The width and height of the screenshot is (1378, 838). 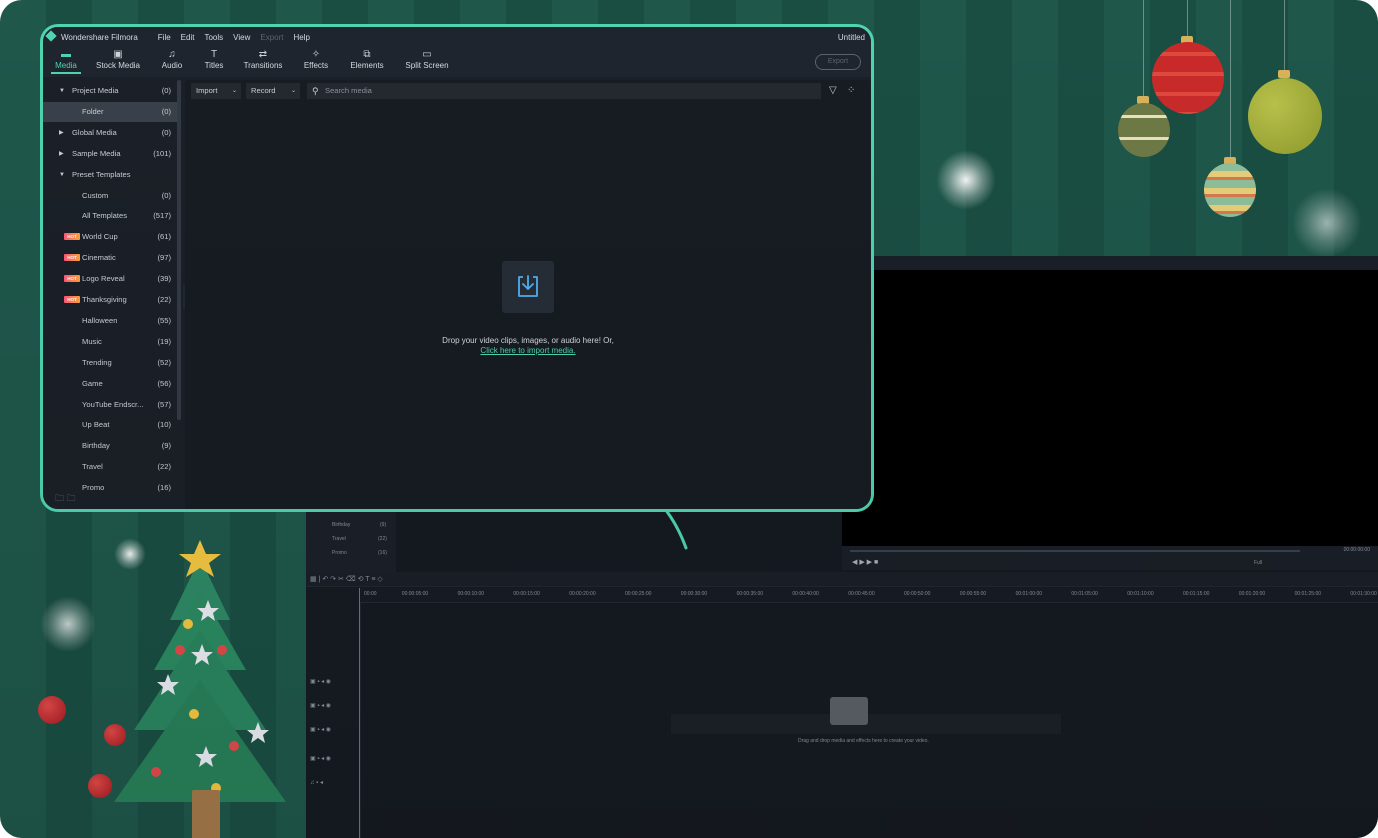 I want to click on tab-label: Transitions, so click(x=263, y=65).